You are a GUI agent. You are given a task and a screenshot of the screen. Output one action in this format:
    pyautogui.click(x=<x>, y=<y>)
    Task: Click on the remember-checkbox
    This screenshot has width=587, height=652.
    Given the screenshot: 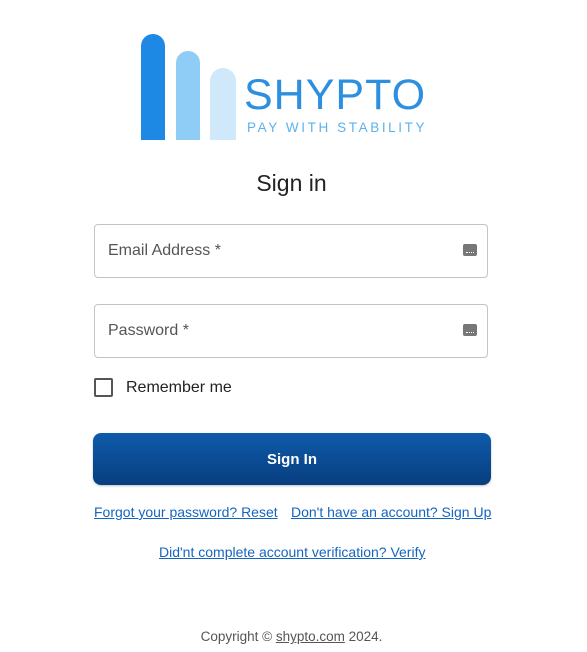 What is the action you would take?
    pyautogui.click(x=103, y=387)
    